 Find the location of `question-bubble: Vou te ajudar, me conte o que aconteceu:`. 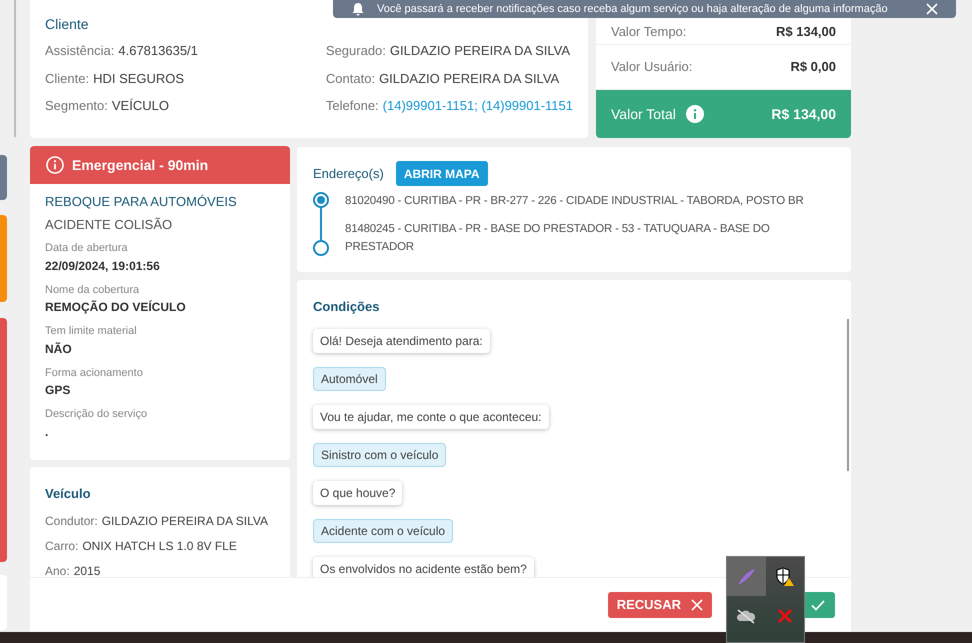

question-bubble: Vou te ajudar, me conte o que aconteceu: is located at coordinates (430, 416).